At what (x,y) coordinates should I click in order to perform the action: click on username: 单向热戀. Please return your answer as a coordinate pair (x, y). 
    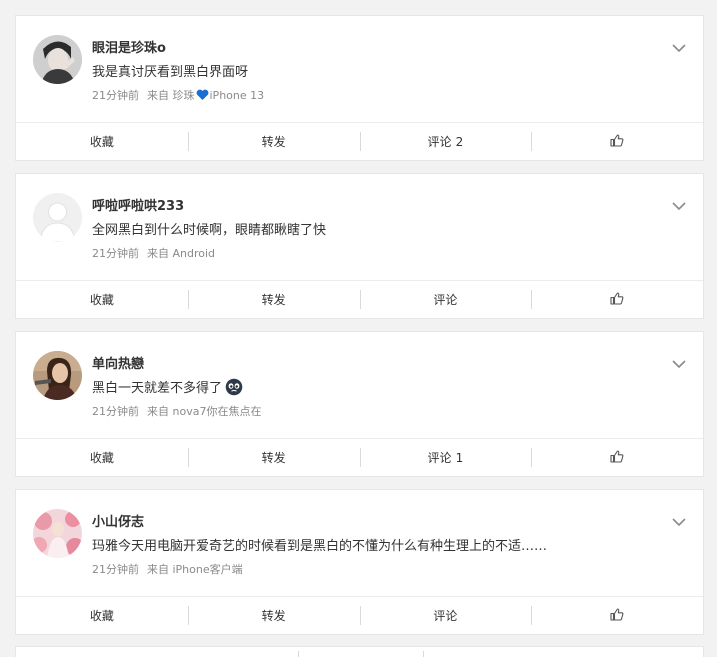
    Looking at the image, I should click on (118, 362).